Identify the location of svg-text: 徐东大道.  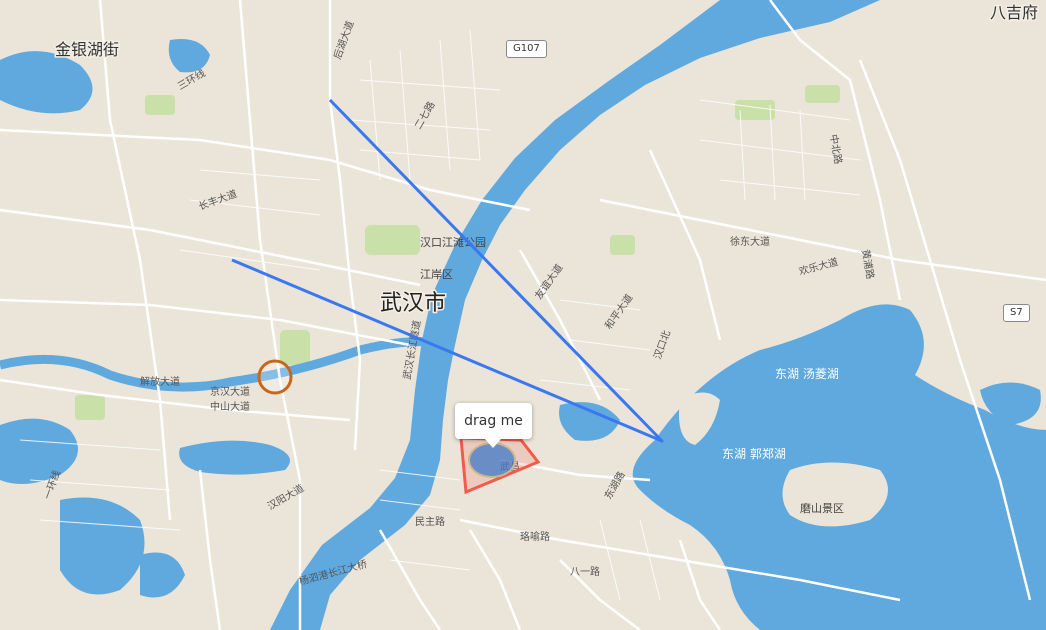
(750, 241).